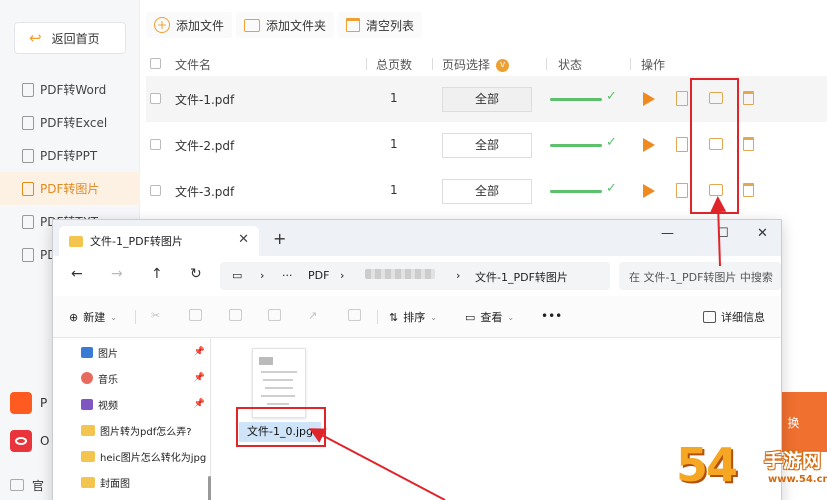 The width and height of the screenshot is (827, 500). Describe the element at coordinates (35, 38) in the screenshot. I see `back-arrow-icon: ↩` at that location.